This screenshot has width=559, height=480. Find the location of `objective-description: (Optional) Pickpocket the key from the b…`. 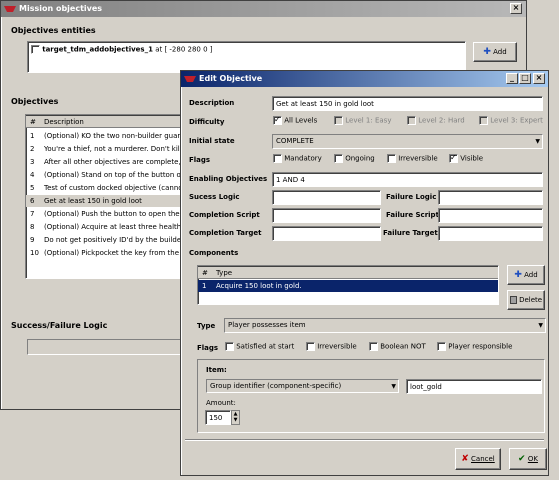

objective-description: (Optional) Pickpocket the key from the b… is located at coordinates (117, 253).